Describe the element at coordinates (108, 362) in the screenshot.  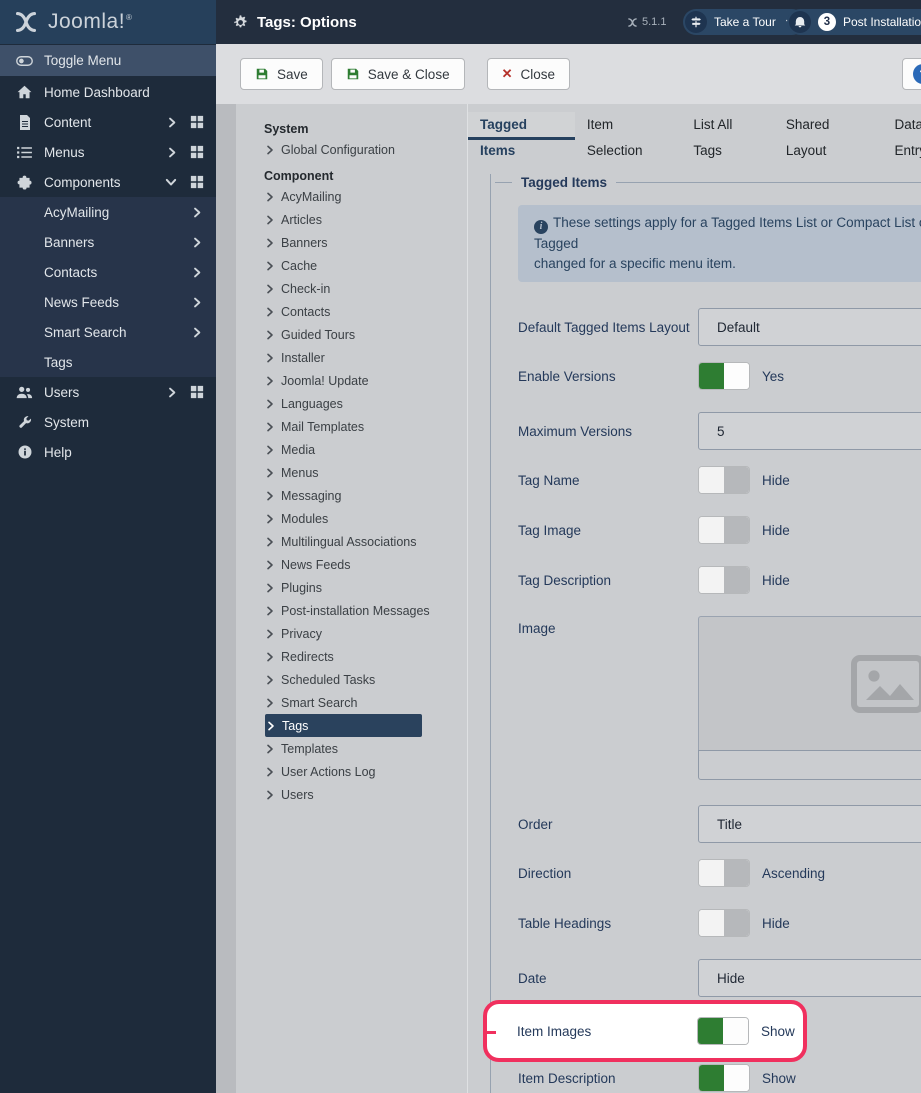
I see `sidebar-subitem-tags: Tags` at that location.